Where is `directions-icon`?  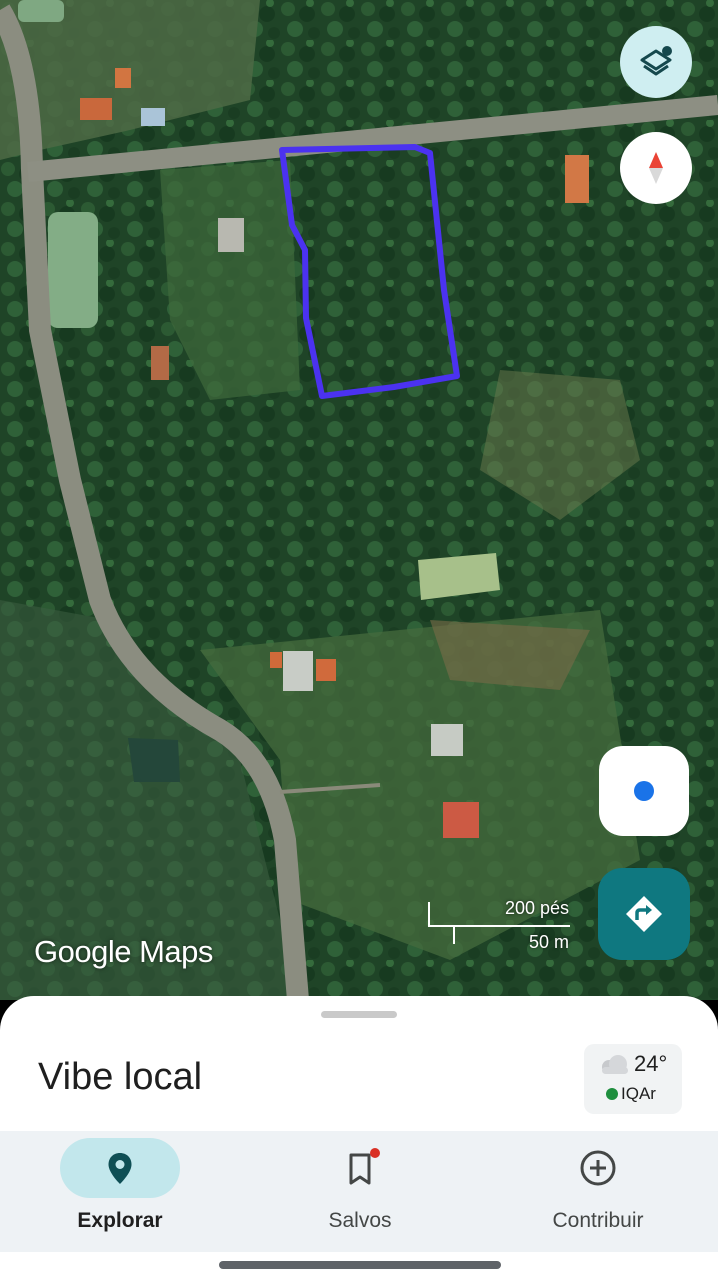 directions-icon is located at coordinates (644, 914).